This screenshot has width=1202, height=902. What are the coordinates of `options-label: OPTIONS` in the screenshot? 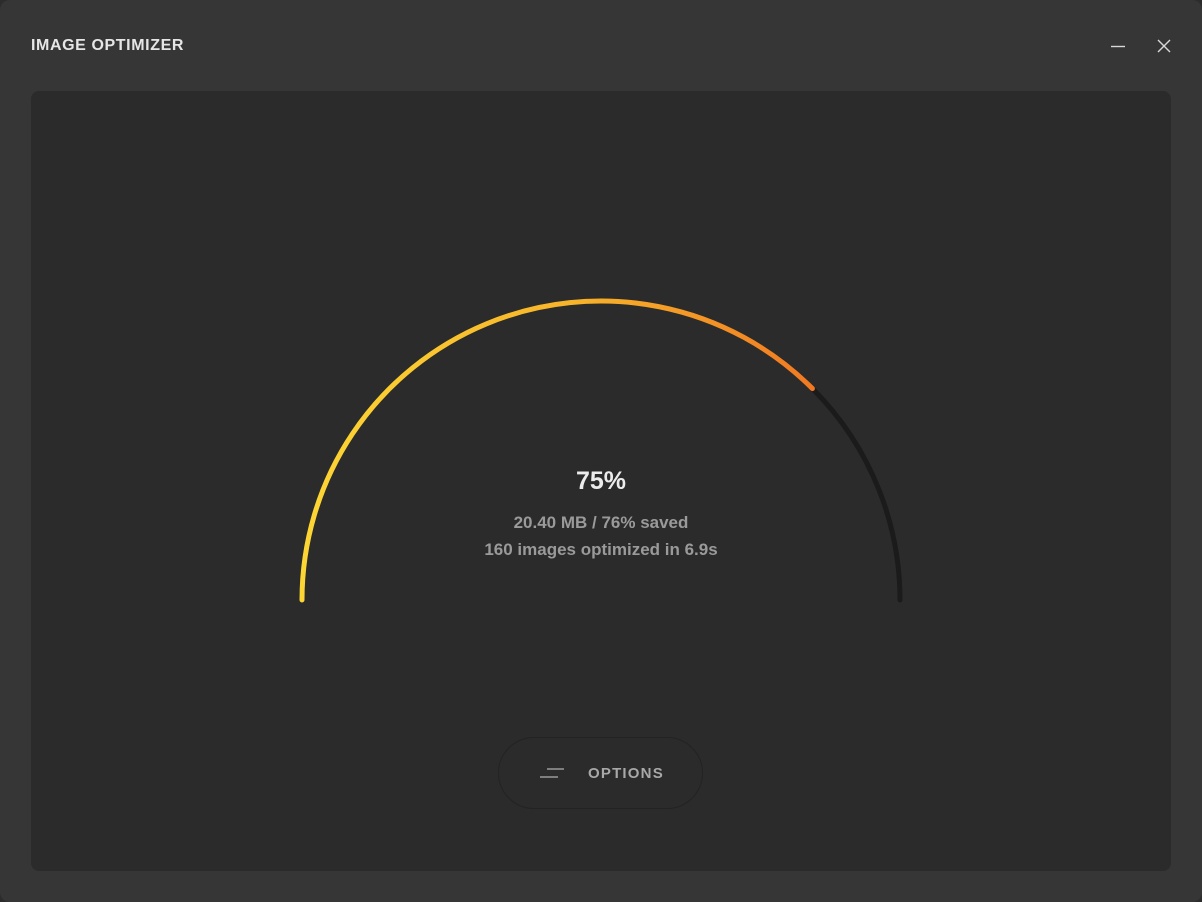 It's located at (626, 773).